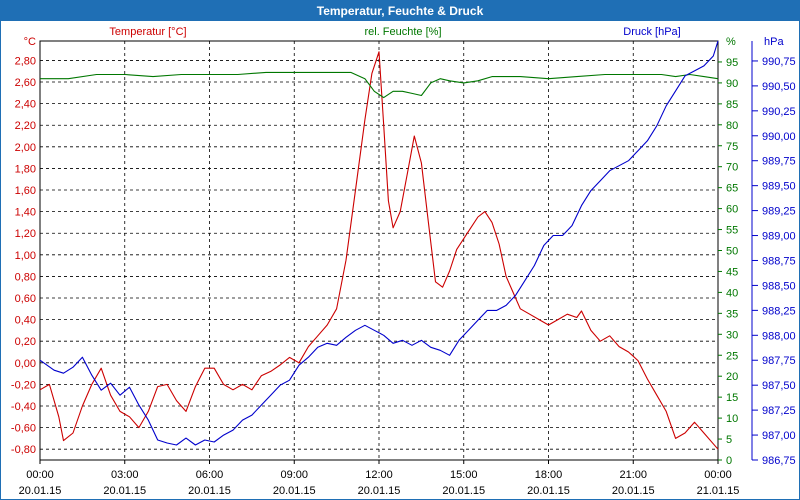 The image size is (800, 500). I want to click on pressure-tick-label: 990,75, so click(779, 62).